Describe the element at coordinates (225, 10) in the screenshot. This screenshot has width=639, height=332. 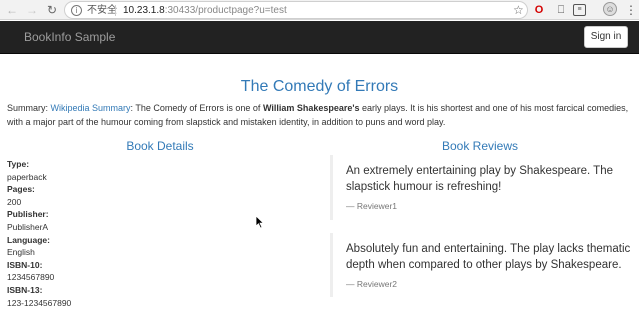
I see `url-path: :30433/productpage?u=test` at that location.